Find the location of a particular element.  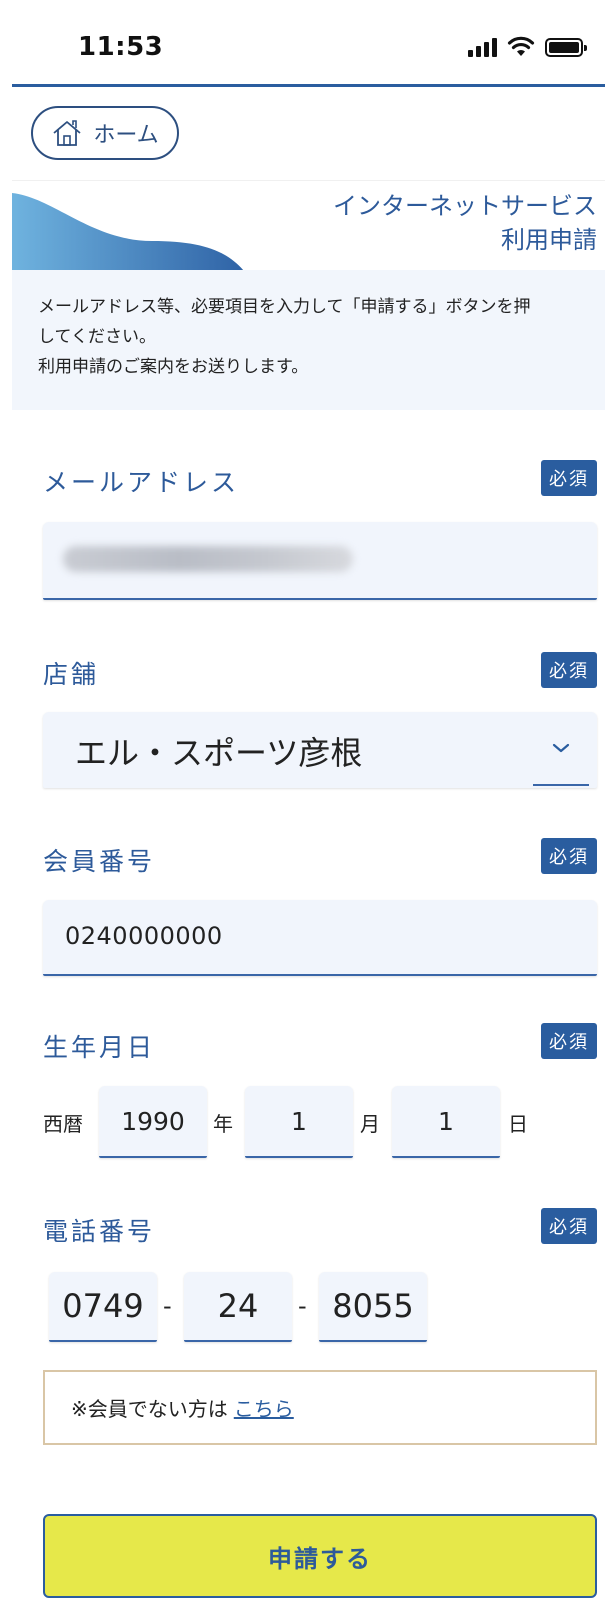

birthdate-label: 生年月日 is located at coordinates (99, 1047).